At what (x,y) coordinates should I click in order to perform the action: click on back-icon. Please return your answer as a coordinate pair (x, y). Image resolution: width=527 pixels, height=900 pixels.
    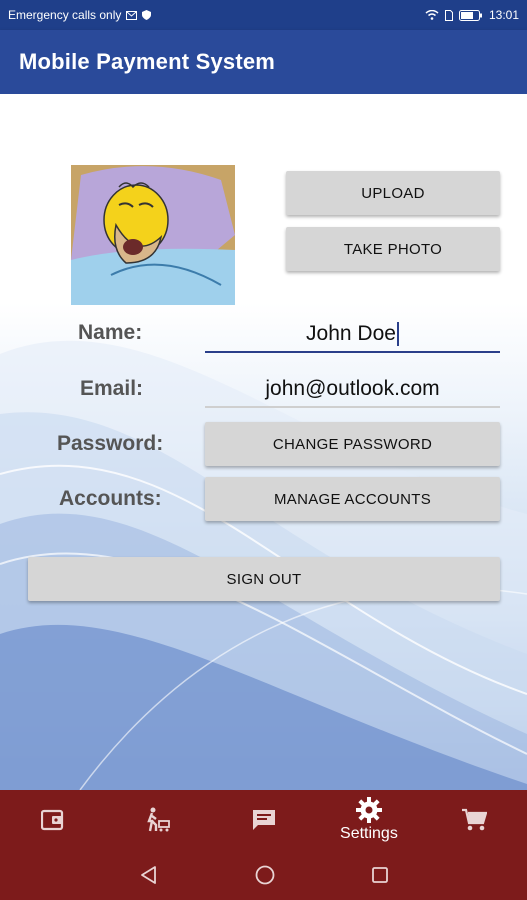
    Looking at the image, I should click on (149, 875).